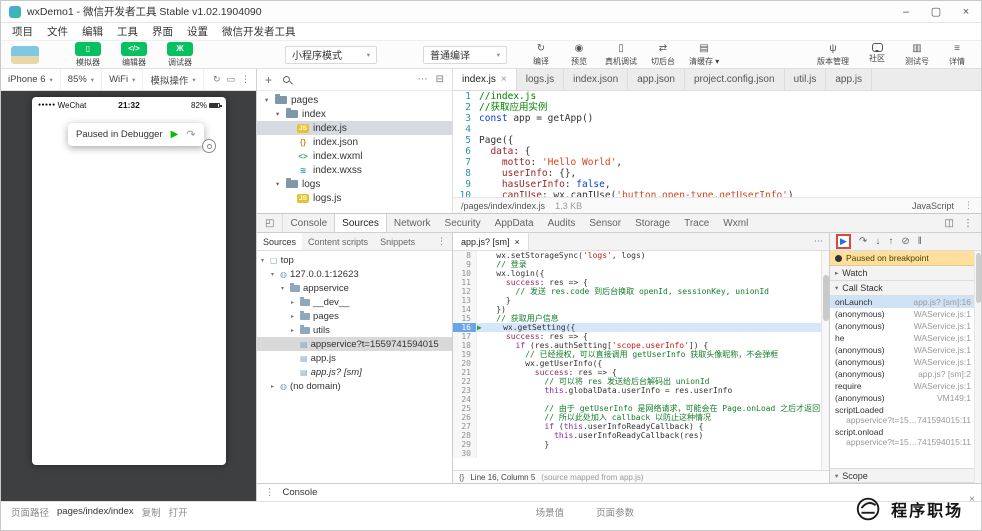  What do you see at coordinates (465, 390) in the screenshot?
I see `line-number: 23` at bounding box center [465, 390].